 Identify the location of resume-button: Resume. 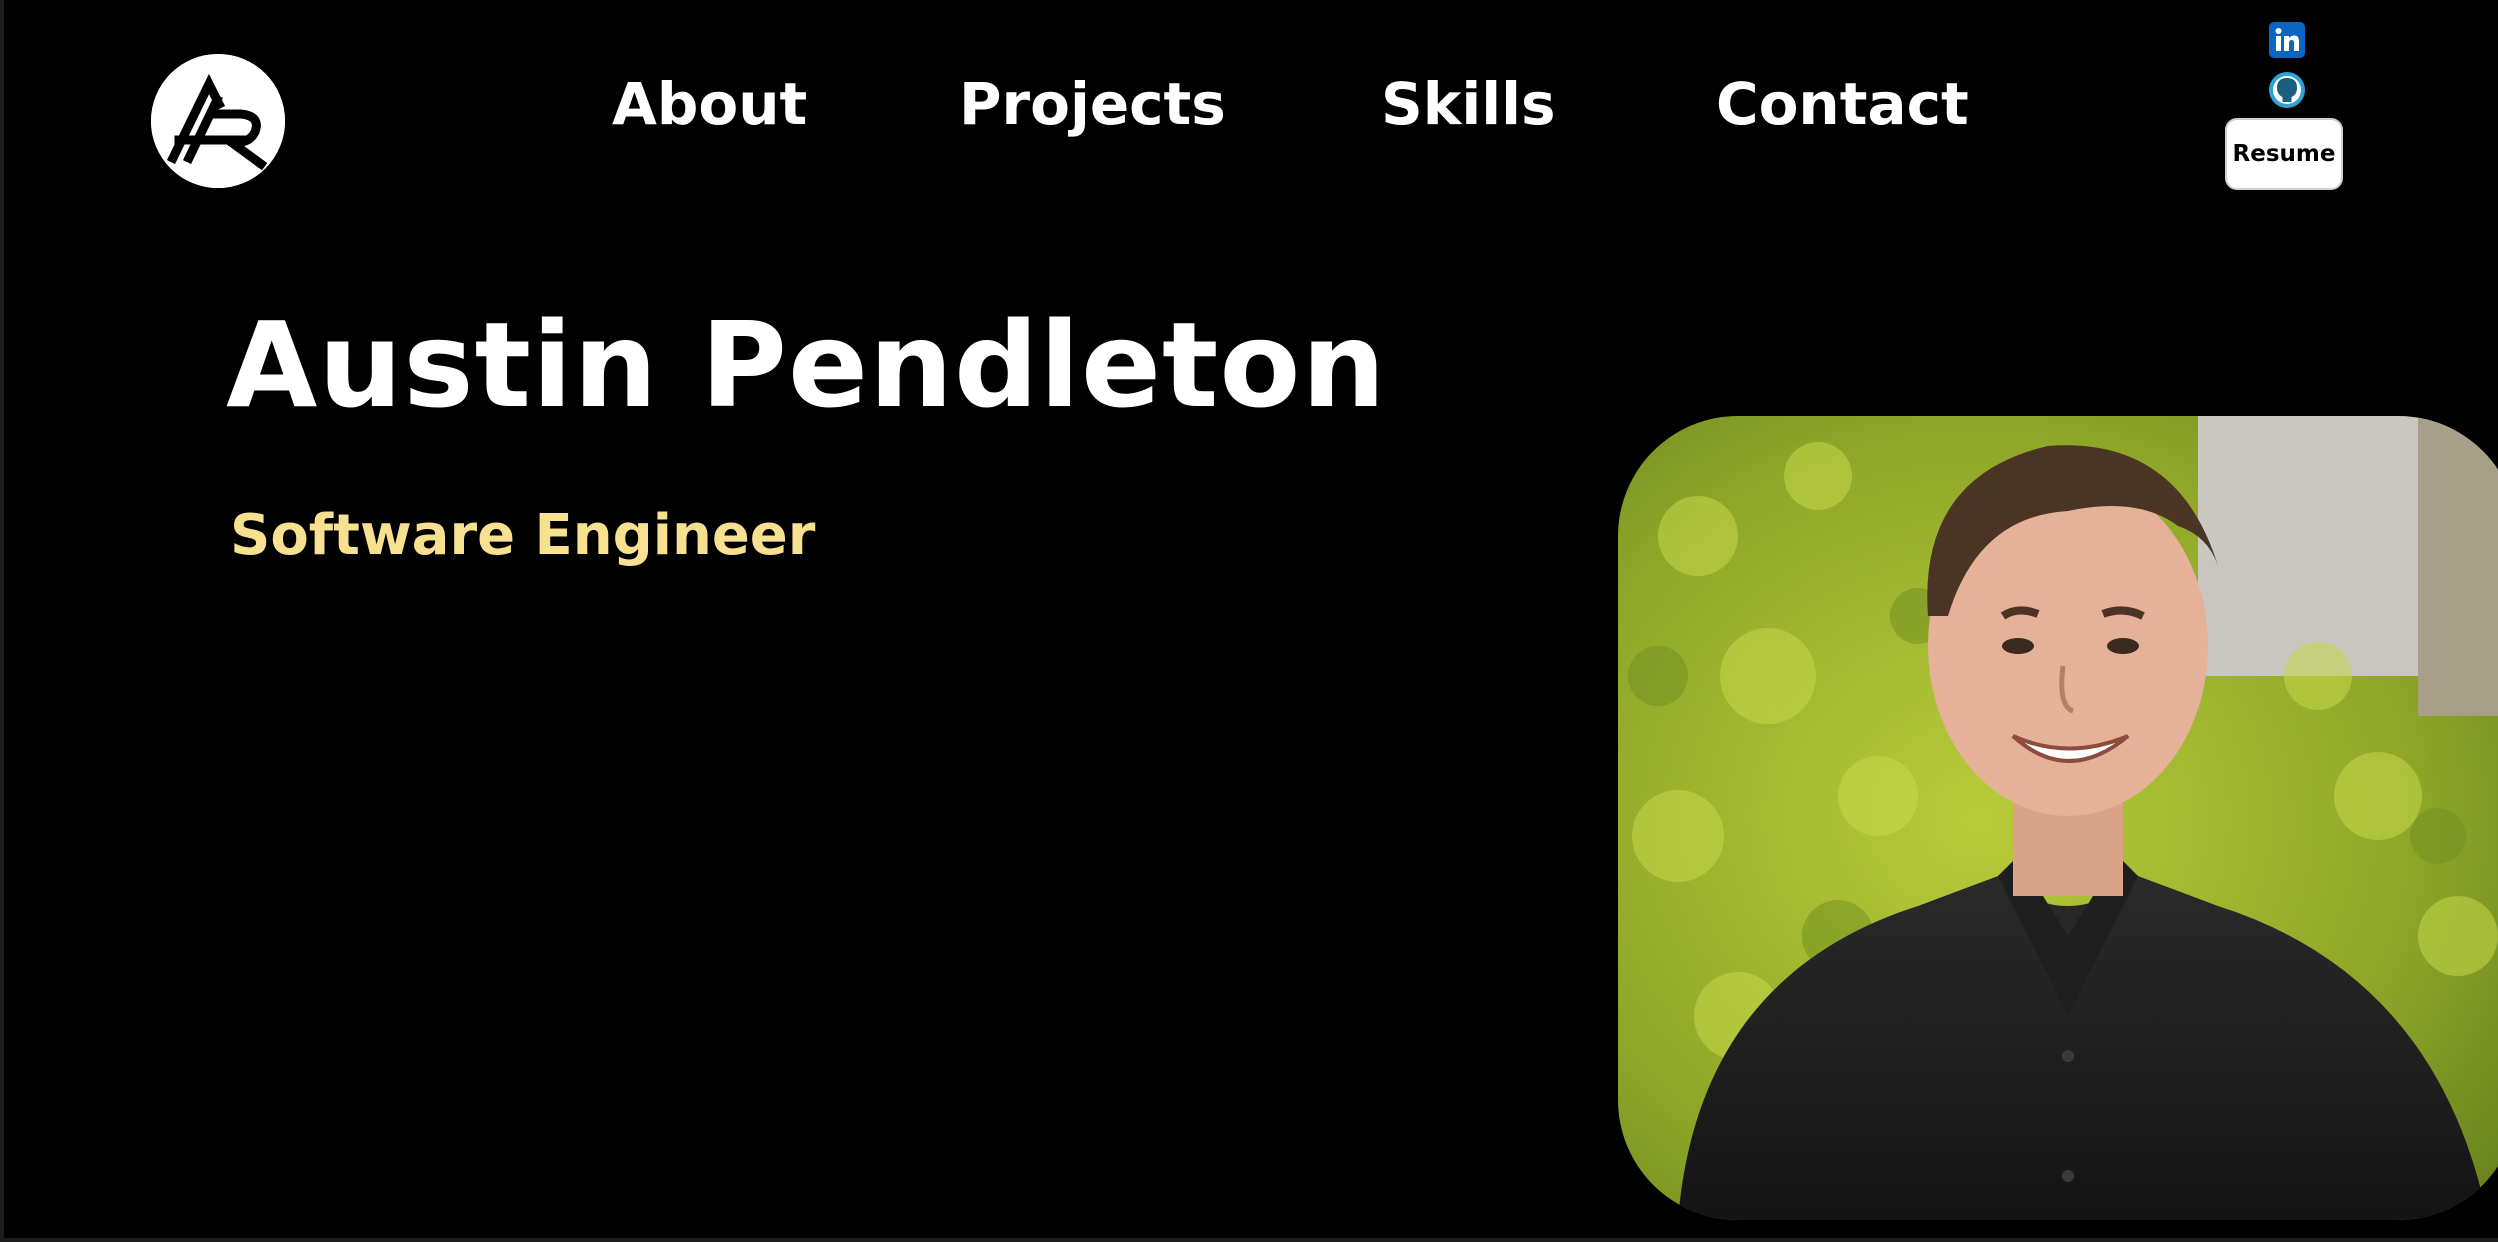
(2284, 154).